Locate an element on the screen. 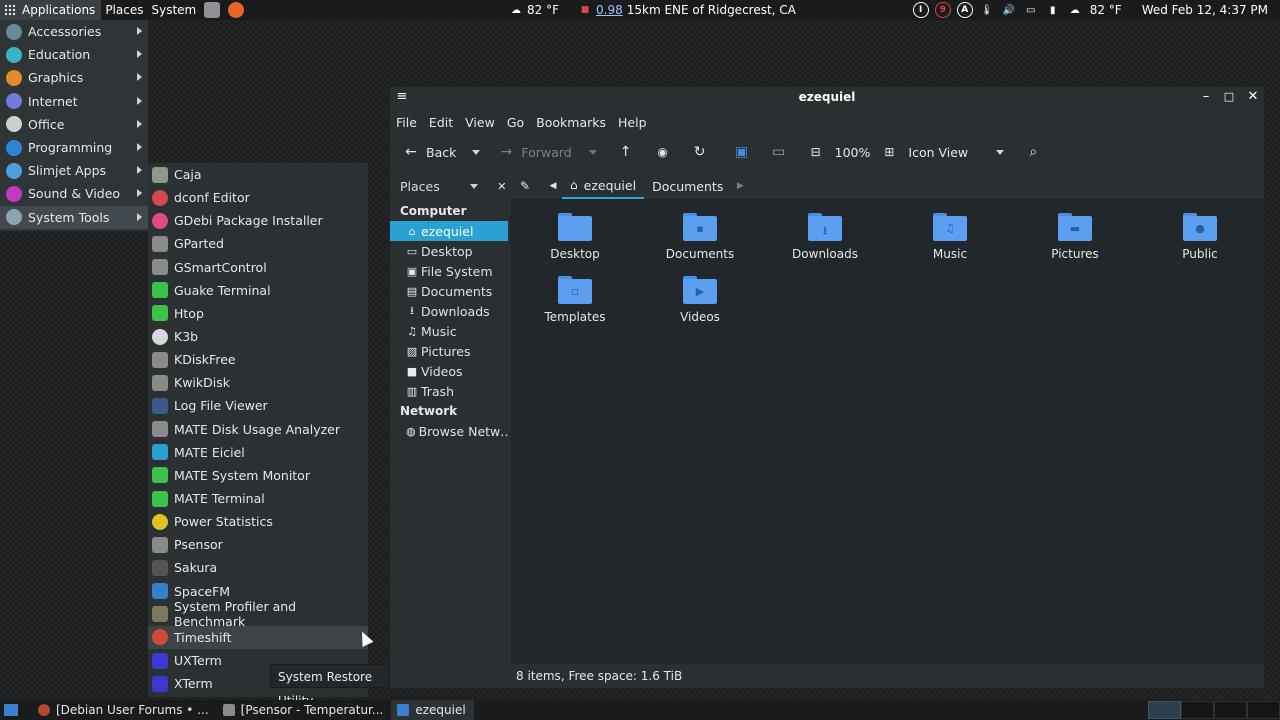  places-menu-button: Places is located at coordinates (124, 10).